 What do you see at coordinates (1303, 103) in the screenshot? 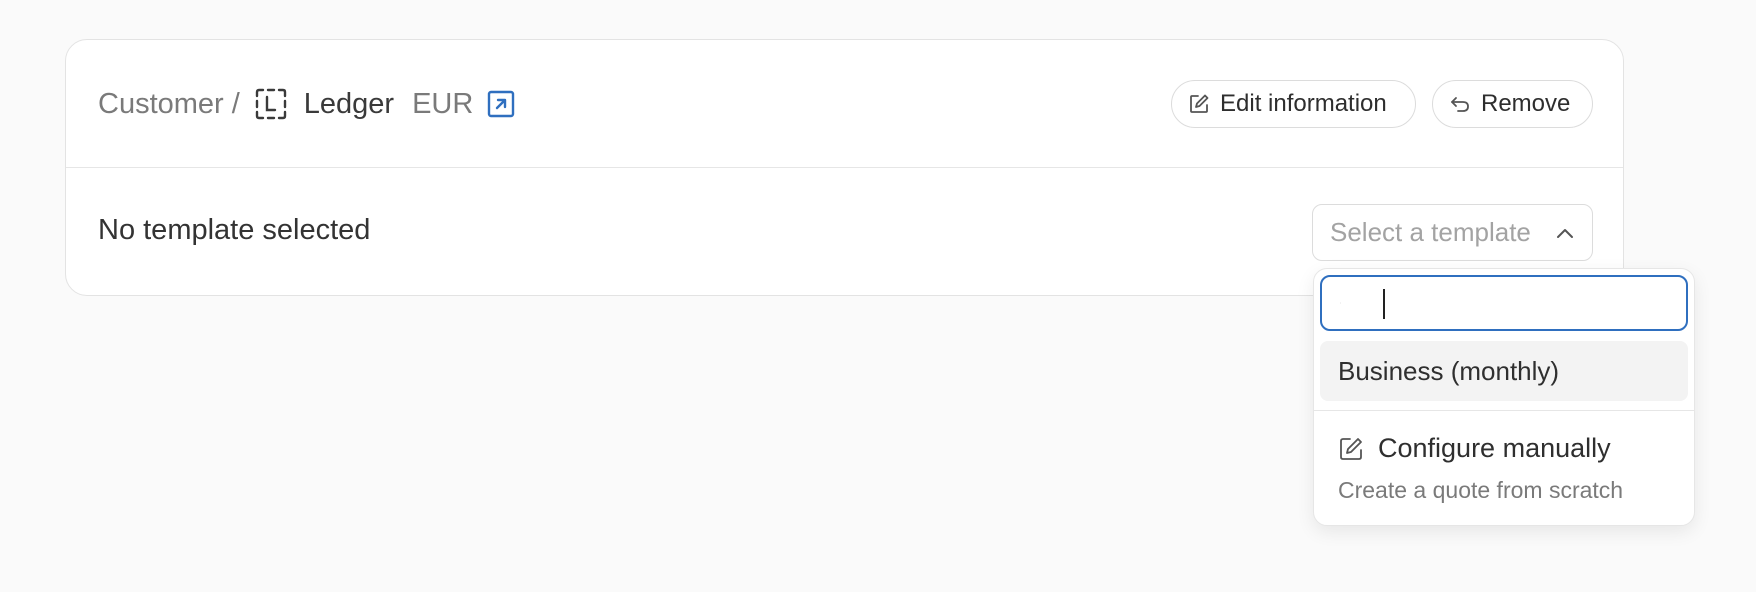
I see `edit-information-label: Edit information` at bounding box center [1303, 103].